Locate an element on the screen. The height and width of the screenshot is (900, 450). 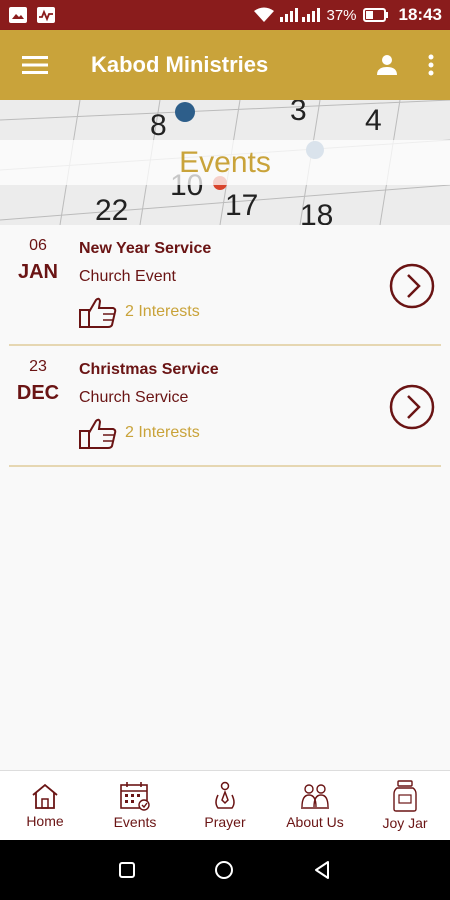
nav-label-prayer: Prayer is located at coordinates (225, 822).